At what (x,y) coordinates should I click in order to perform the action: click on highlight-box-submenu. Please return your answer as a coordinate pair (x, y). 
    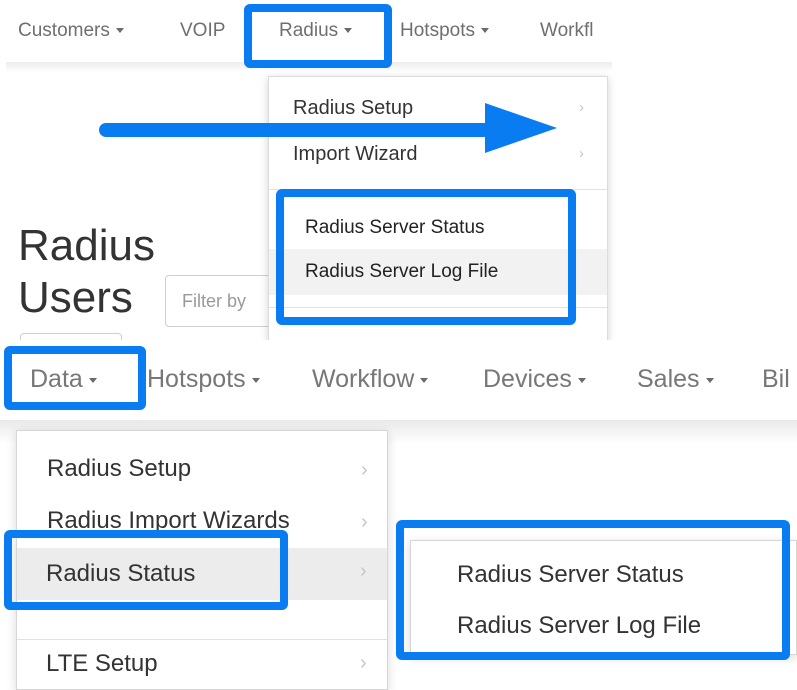
    Looking at the image, I should click on (593, 590).